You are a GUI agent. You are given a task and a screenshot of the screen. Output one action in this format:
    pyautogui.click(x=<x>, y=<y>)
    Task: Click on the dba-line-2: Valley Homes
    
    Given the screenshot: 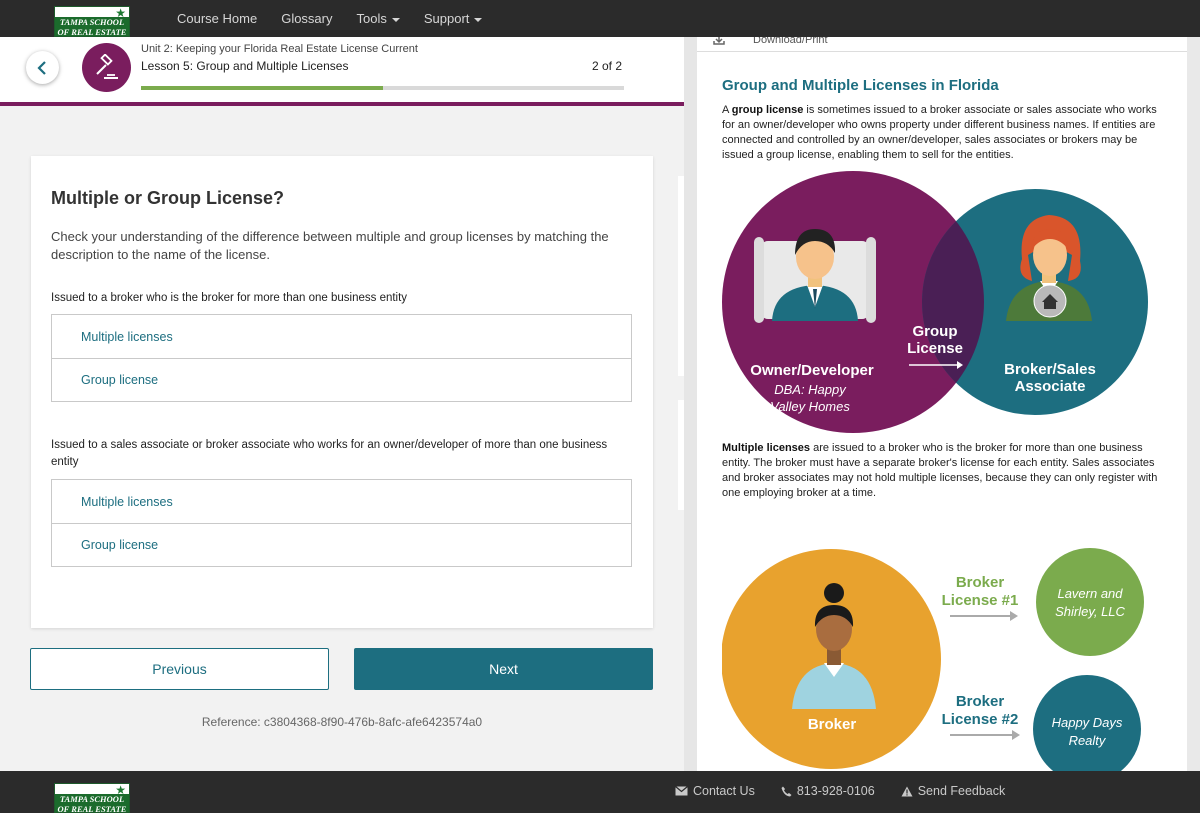 What is the action you would take?
    pyautogui.click(x=810, y=406)
    